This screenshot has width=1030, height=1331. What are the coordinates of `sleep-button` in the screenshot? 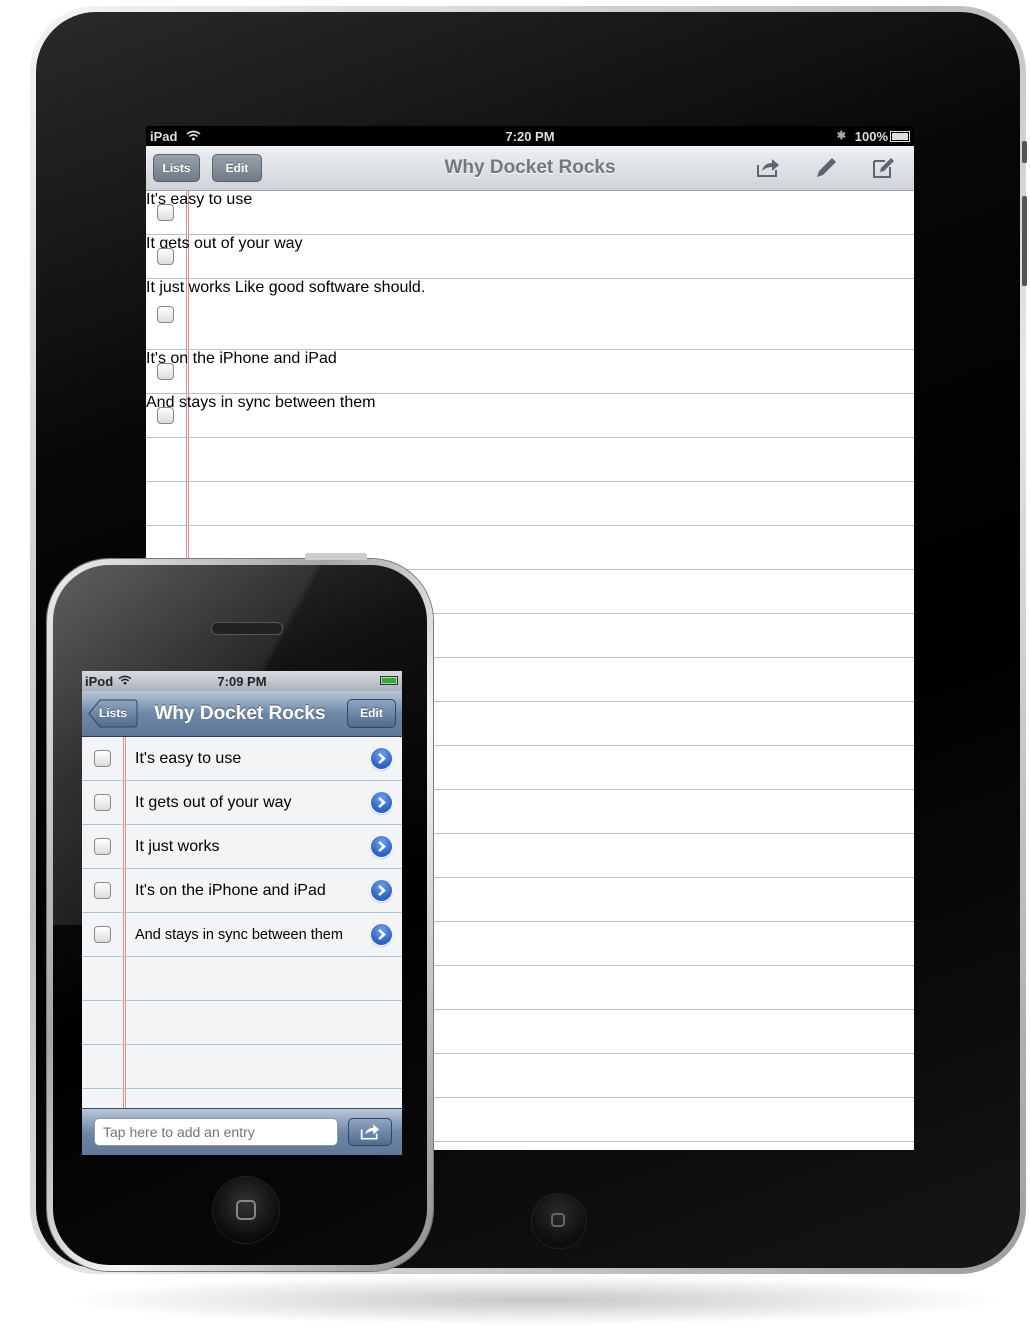 It's located at (336, 556).